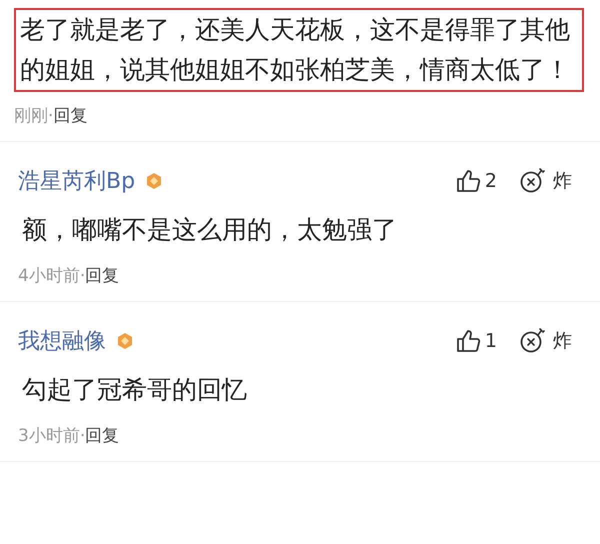  I want to click on comment-text: 勾起了冠希哥的回忆, so click(134, 390).